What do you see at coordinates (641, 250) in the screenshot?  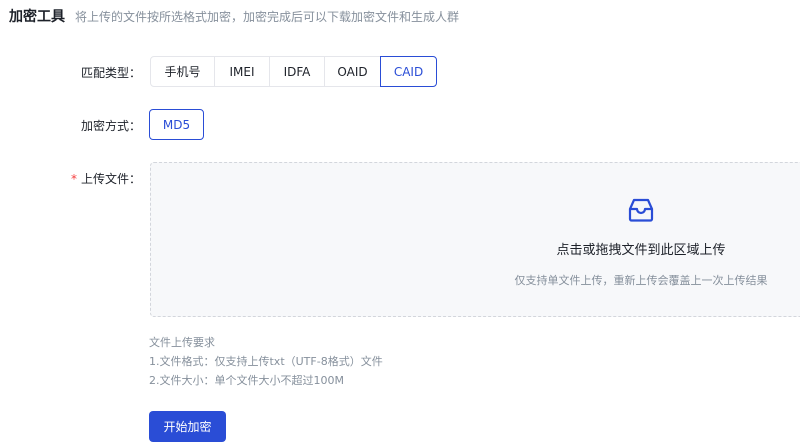 I see `upload-main-text: 点击或拖拽文件到此区域上传` at bounding box center [641, 250].